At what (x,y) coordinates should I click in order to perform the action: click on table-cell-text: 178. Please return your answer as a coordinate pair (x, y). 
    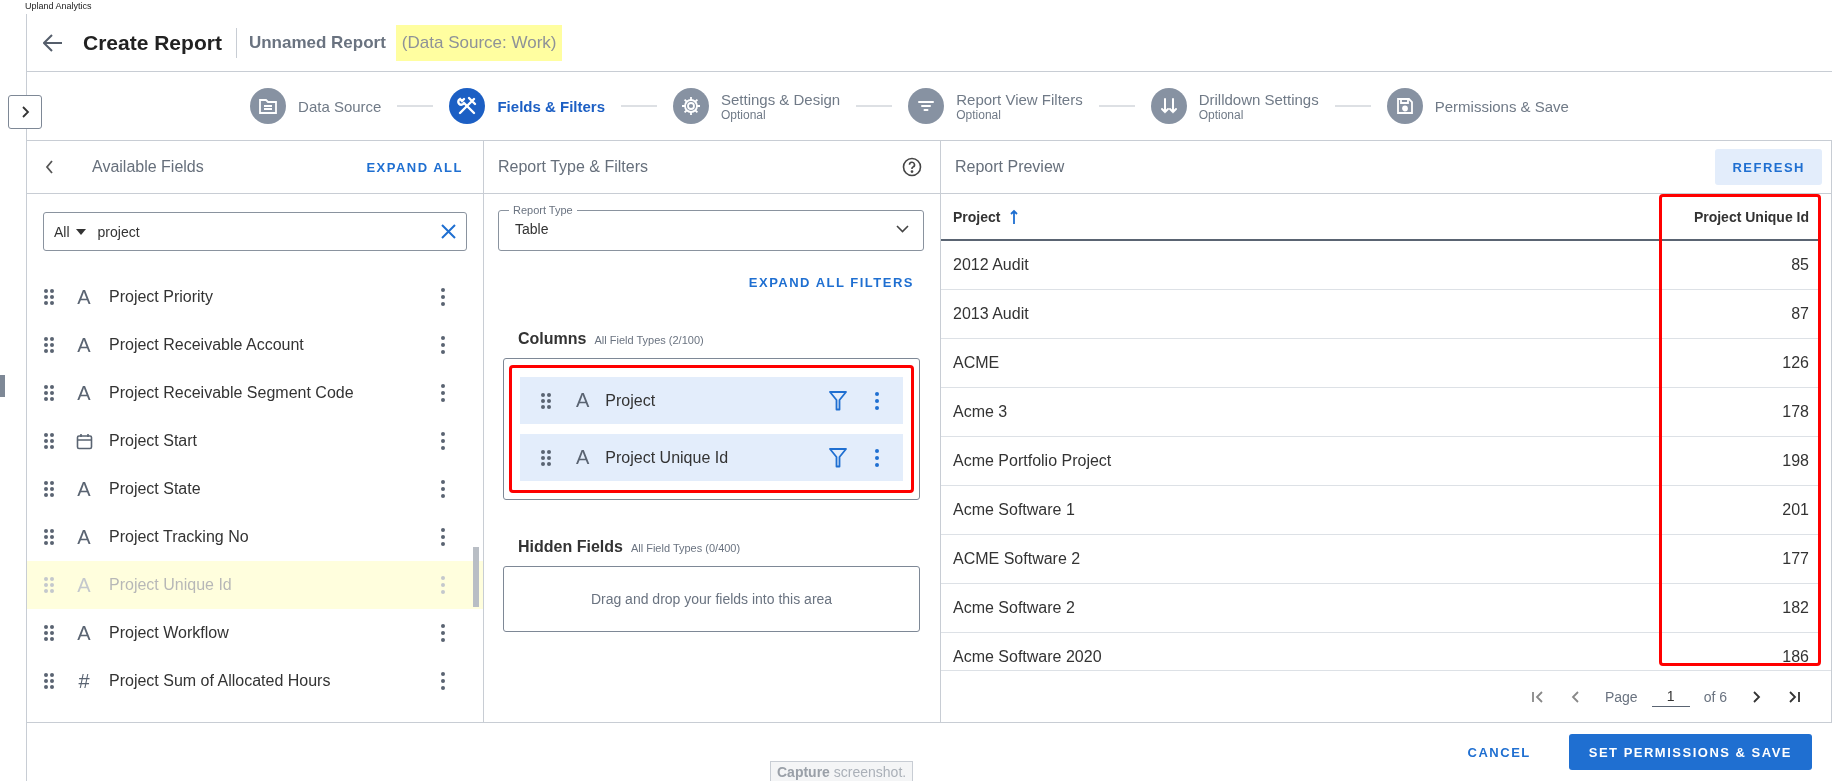
    Looking at the image, I should click on (1795, 412).